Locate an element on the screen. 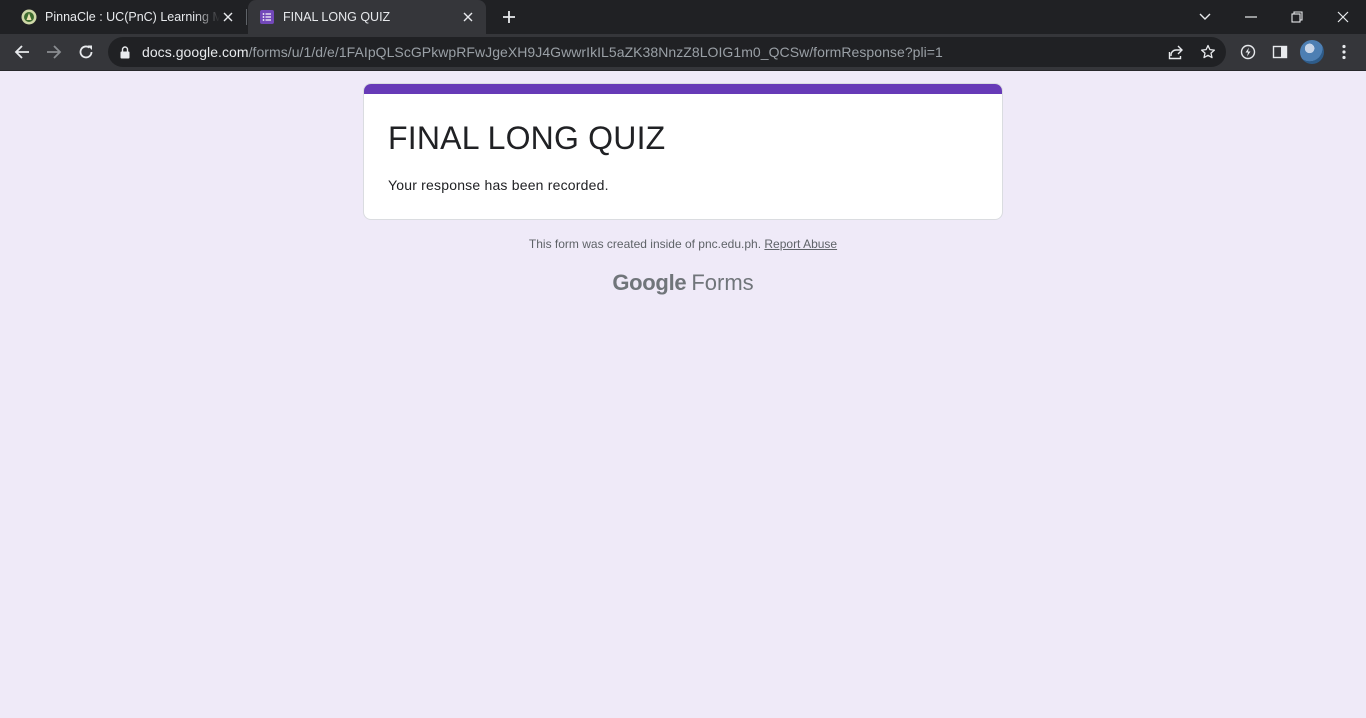 The width and height of the screenshot is (1366, 718). tab-search-button is located at coordinates (1205, 17).